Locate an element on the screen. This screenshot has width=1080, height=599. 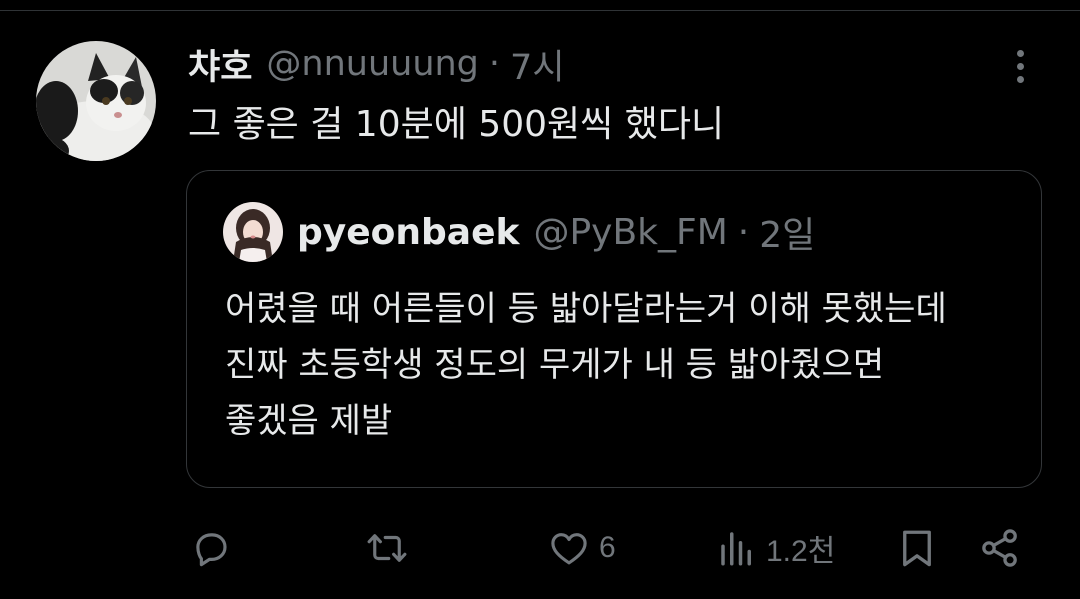
reply-button is located at coordinates (215, 548).